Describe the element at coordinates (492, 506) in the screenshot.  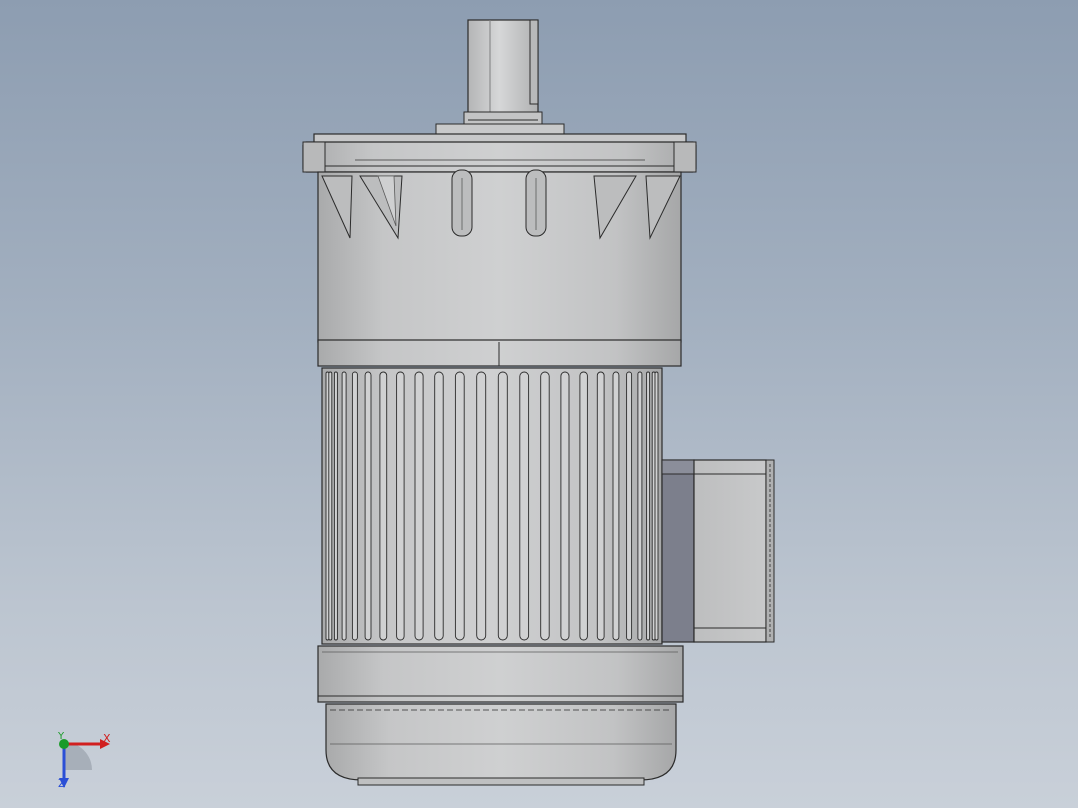
I see `motor-body` at that location.